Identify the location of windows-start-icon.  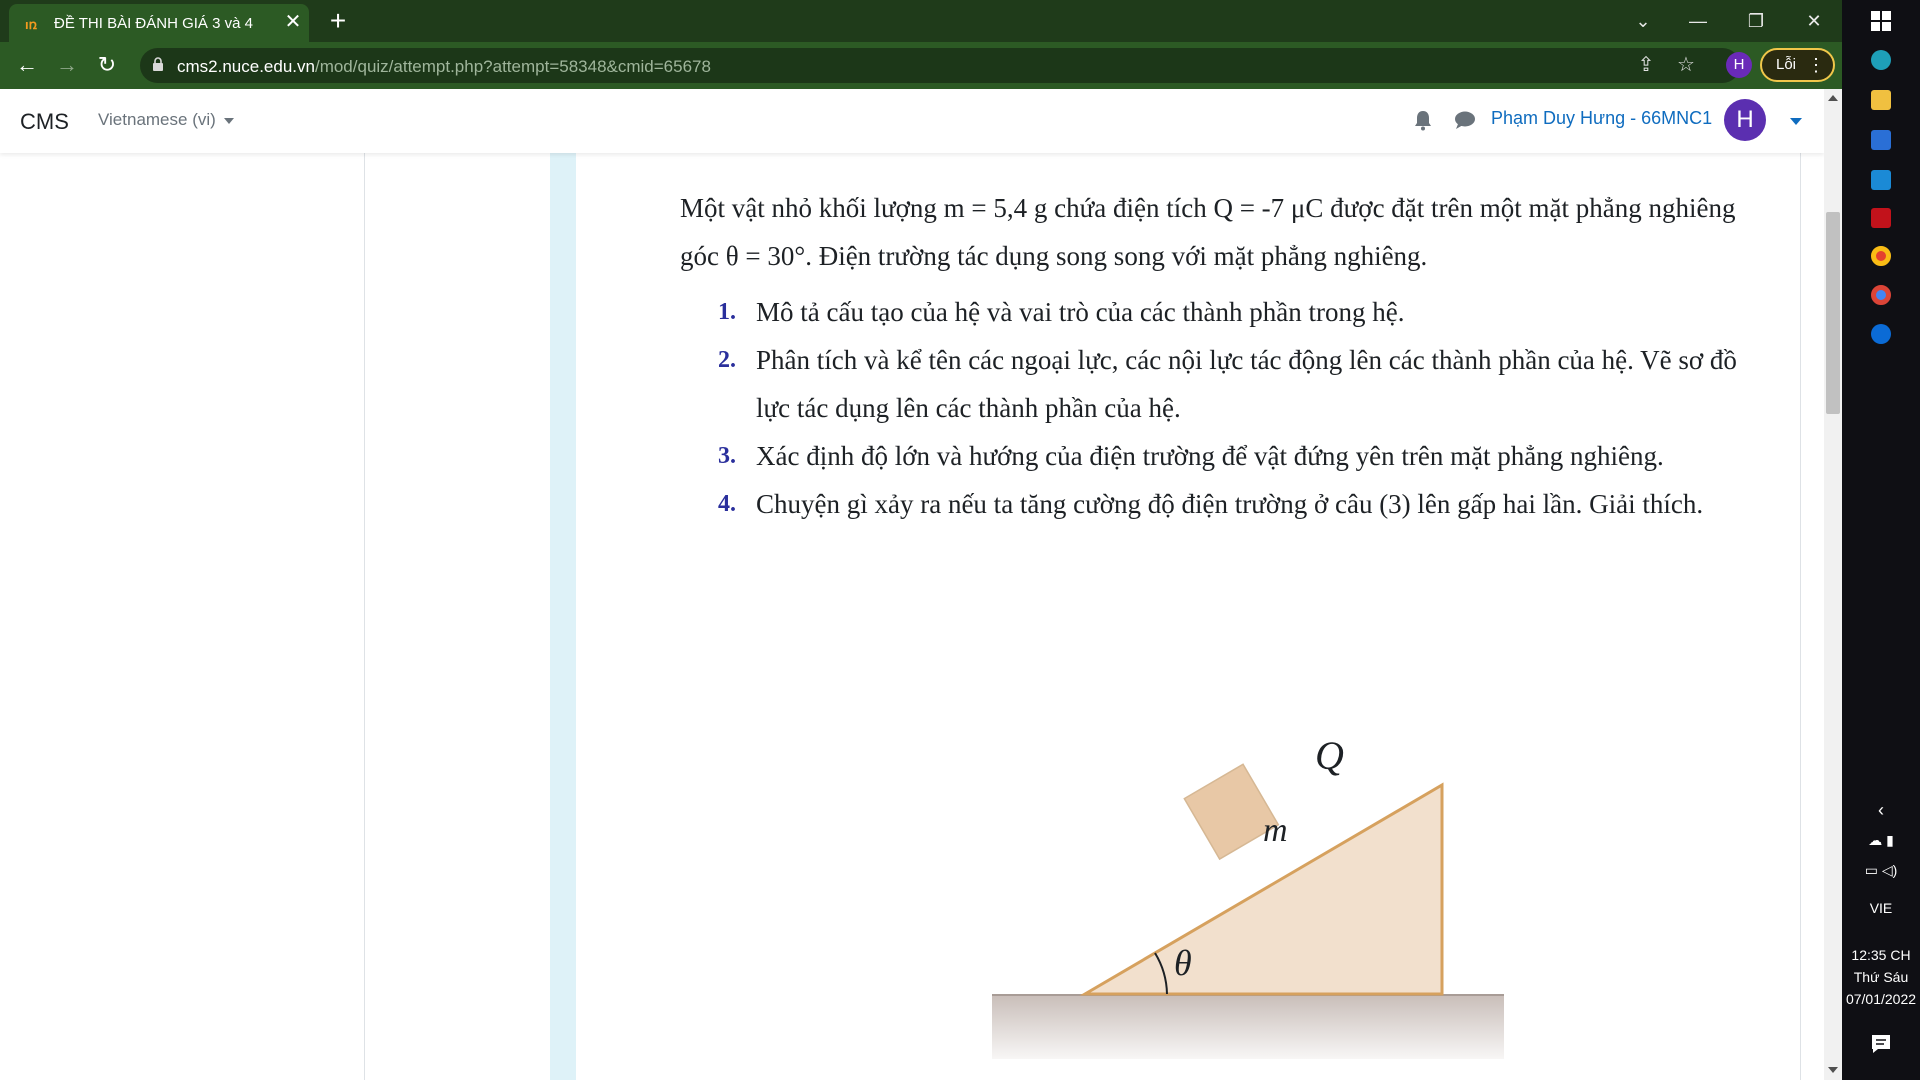
(1881, 21).